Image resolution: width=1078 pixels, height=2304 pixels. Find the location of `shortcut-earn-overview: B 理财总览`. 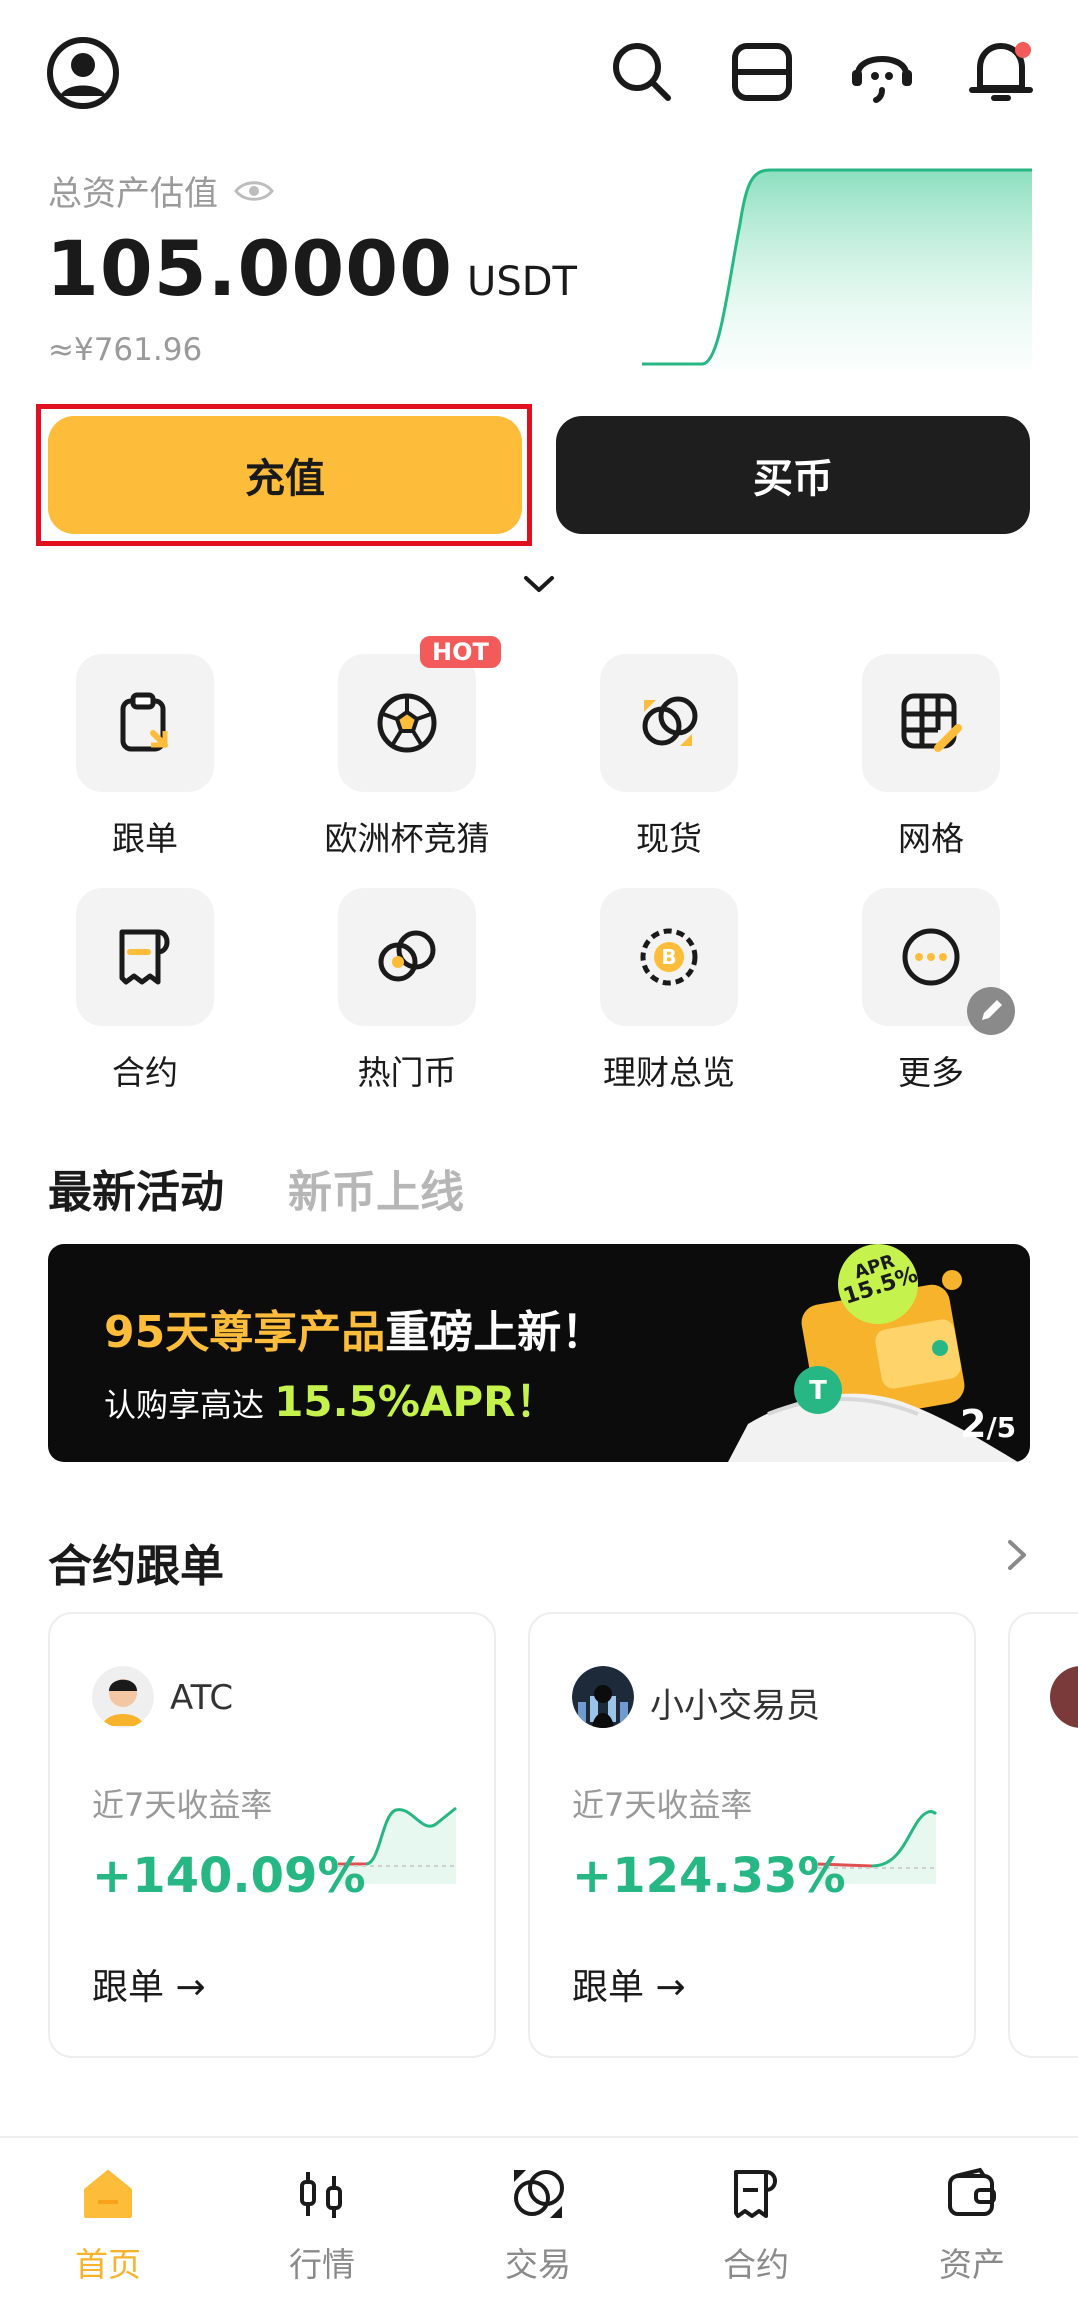

shortcut-earn-overview: B 理财总览 is located at coordinates (669, 991).